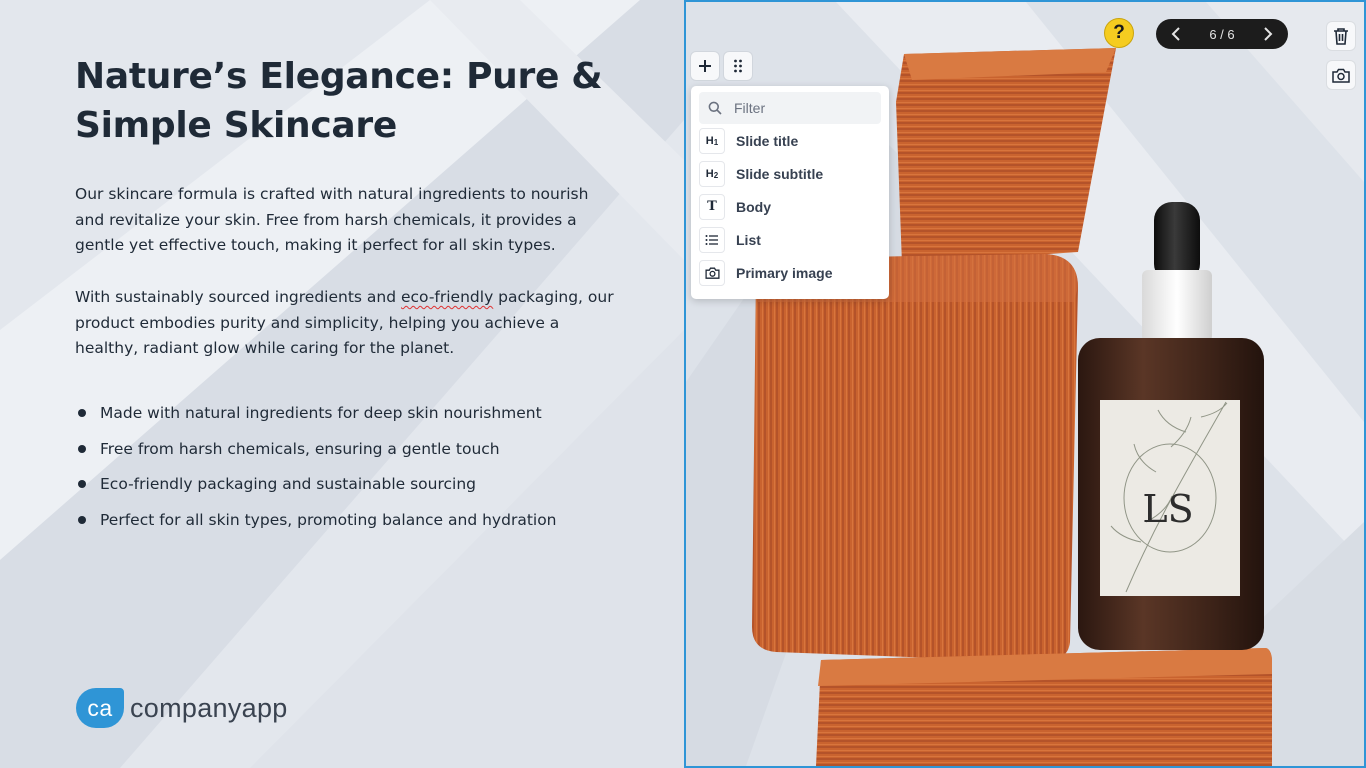 The width and height of the screenshot is (1366, 768). What do you see at coordinates (784, 272) in the screenshot?
I see `menu-item-label: Primary image` at bounding box center [784, 272].